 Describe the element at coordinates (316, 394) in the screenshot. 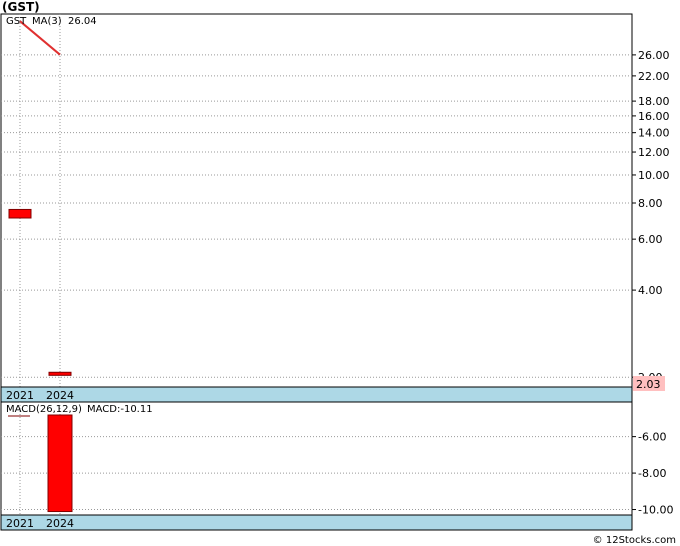

I see `price-x-axis-strip` at that location.